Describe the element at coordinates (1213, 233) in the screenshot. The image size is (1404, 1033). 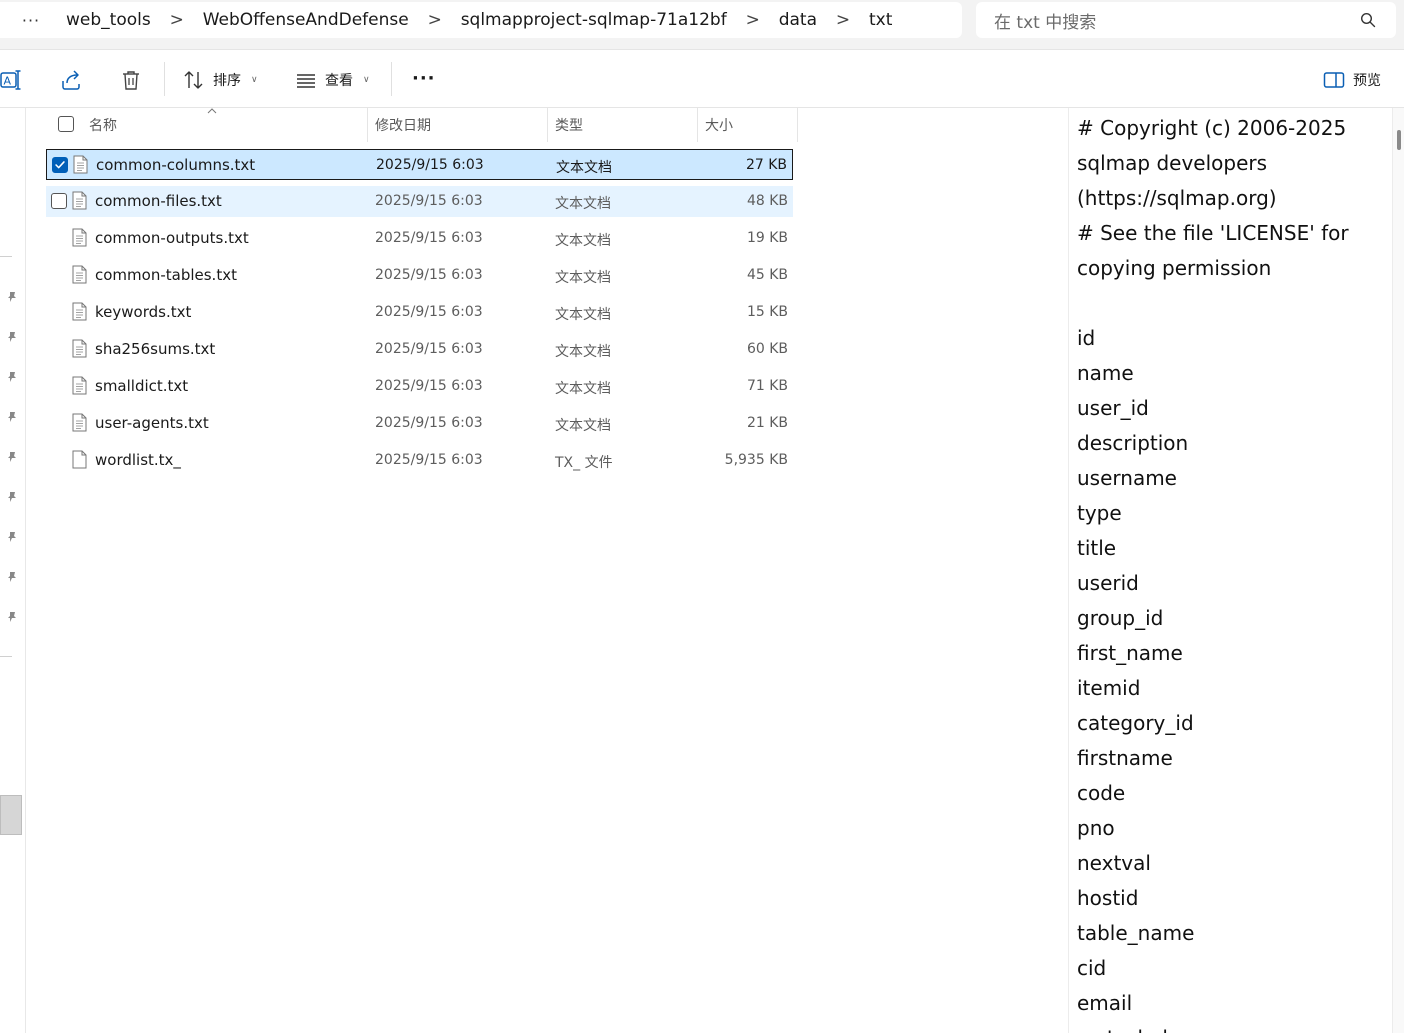
I see `preview-line: # See the file 'LICENSE' for` at that location.